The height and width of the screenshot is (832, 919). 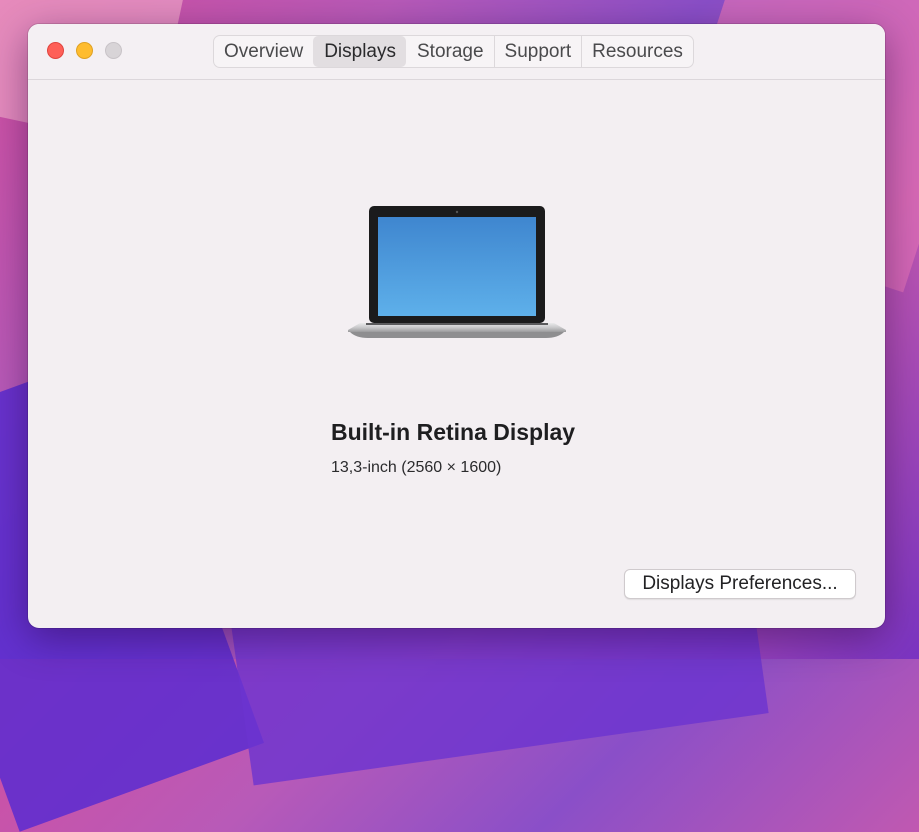 I want to click on tab-support: Support, so click(x=537, y=51).